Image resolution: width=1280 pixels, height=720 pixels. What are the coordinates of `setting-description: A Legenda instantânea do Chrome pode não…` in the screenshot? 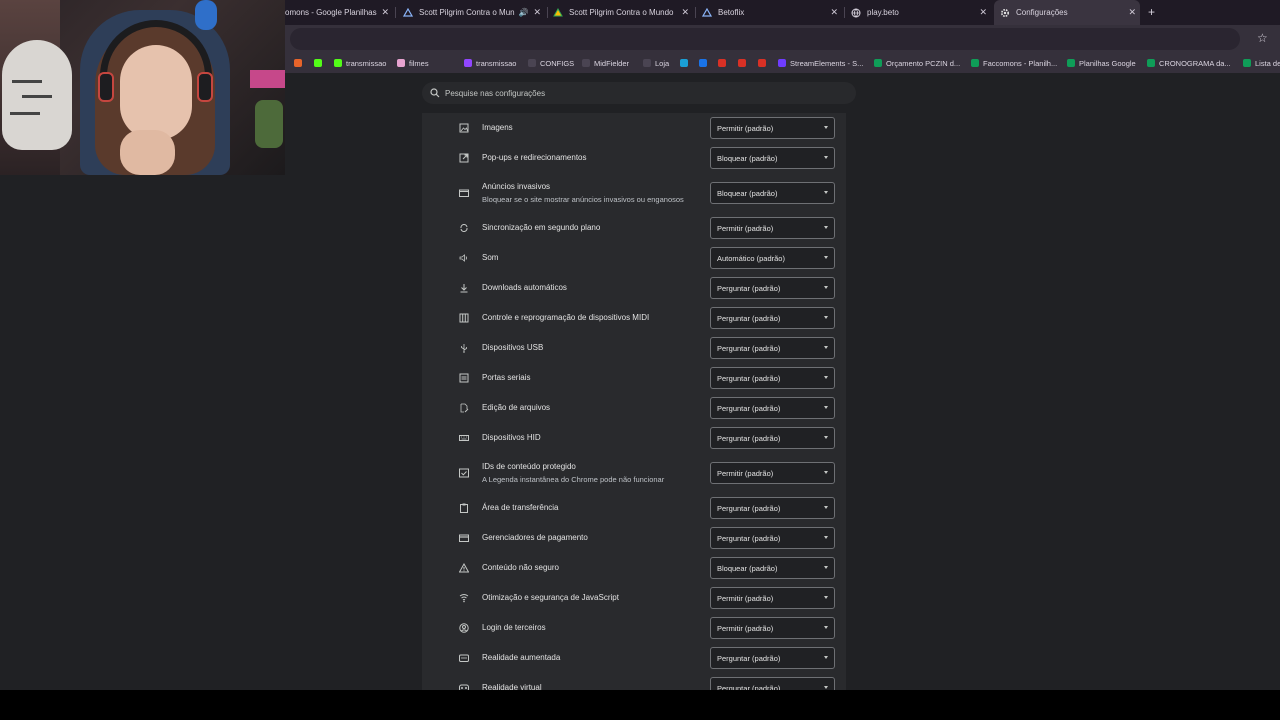 It's located at (573, 479).